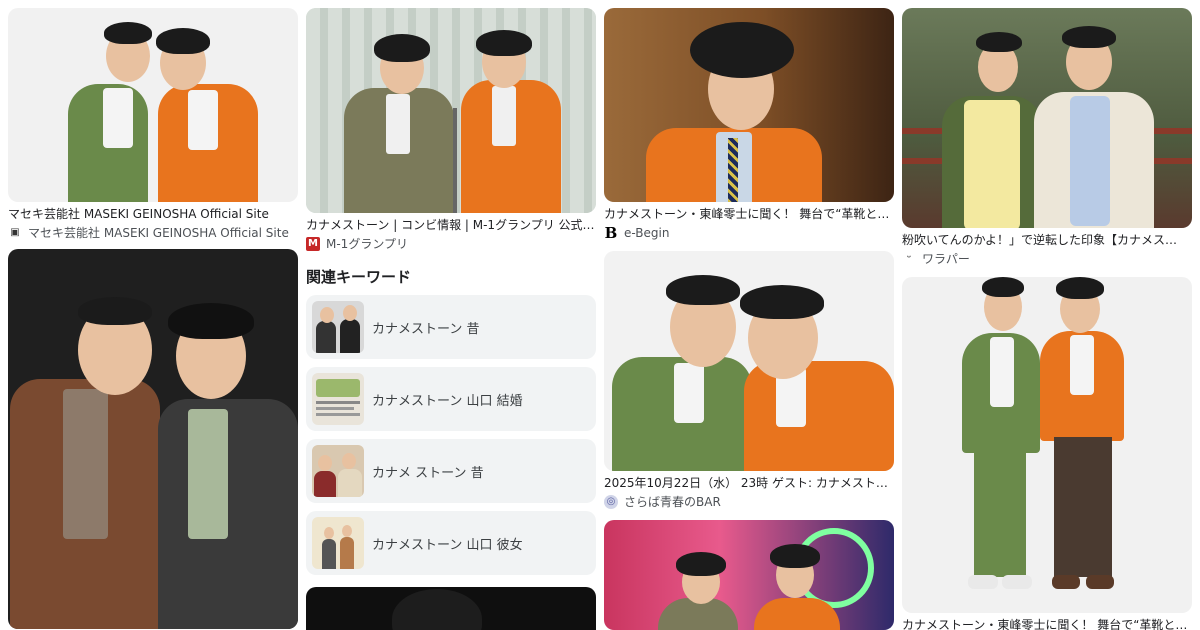  What do you see at coordinates (749, 502) in the screenshot?
I see `result-source: ◎ さらば青春のBAR` at bounding box center [749, 502].